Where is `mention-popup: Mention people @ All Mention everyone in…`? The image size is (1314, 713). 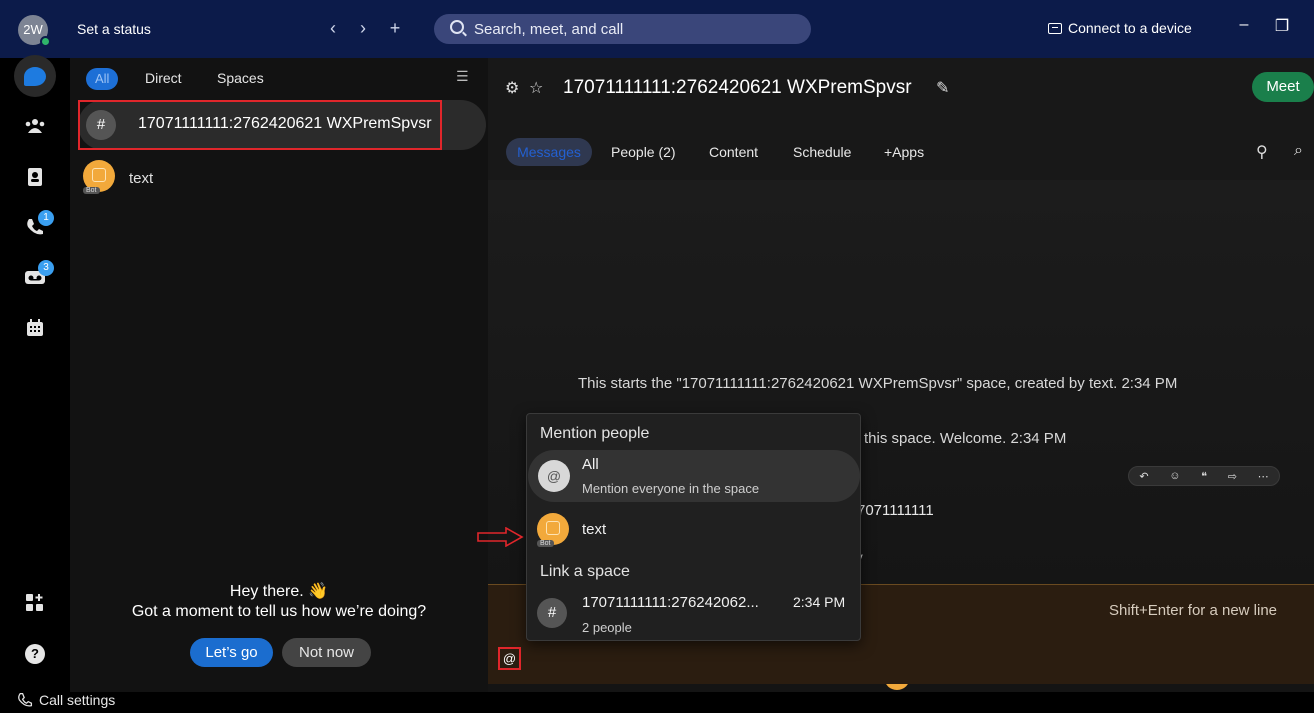
mention-popup: Mention people @ All Mention everyone in… is located at coordinates (693, 527).